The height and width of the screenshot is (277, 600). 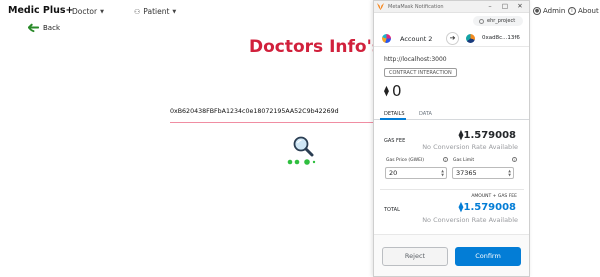 I want to click on total-amount: 1.579008, so click(x=489, y=207).